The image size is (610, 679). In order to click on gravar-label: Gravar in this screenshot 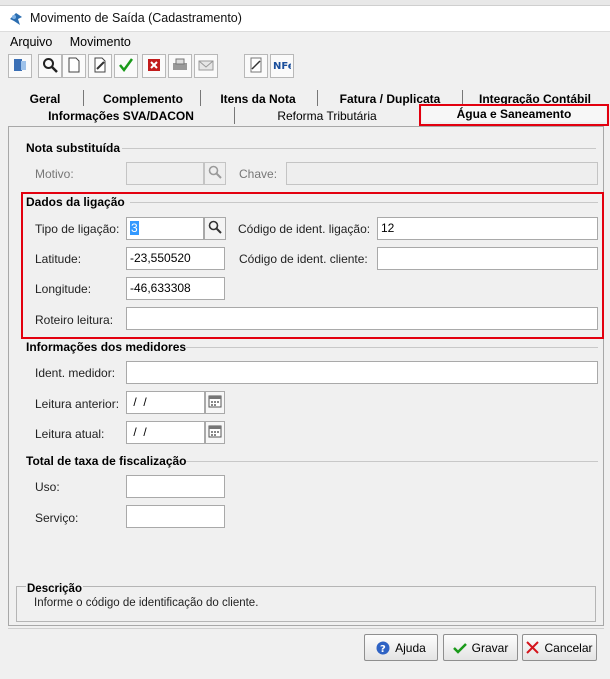, I will do `click(490, 647)`.